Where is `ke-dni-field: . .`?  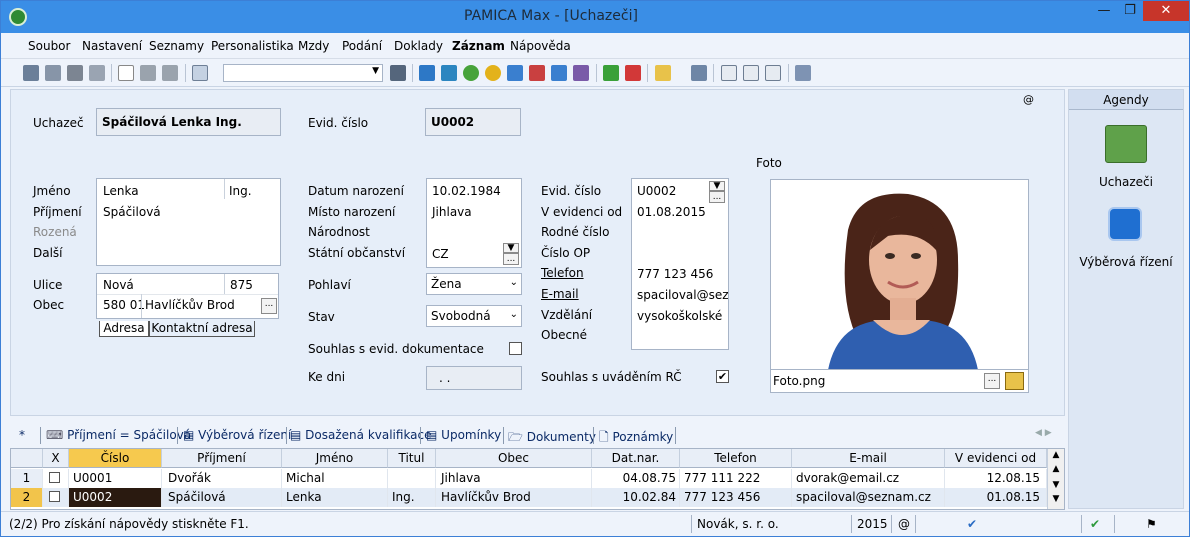 ke-dni-field: . . is located at coordinates (474, 378).